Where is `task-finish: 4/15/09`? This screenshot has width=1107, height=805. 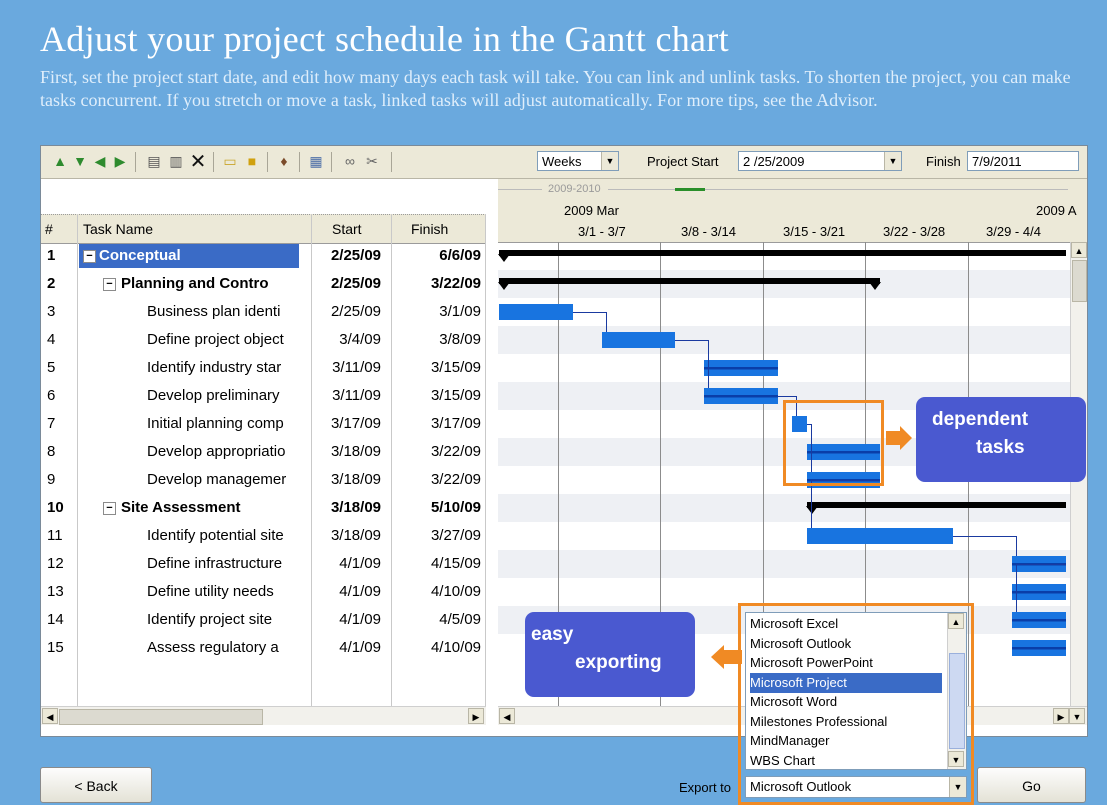 task-finish: 4/15/09 is located at coordinates (433, 564).